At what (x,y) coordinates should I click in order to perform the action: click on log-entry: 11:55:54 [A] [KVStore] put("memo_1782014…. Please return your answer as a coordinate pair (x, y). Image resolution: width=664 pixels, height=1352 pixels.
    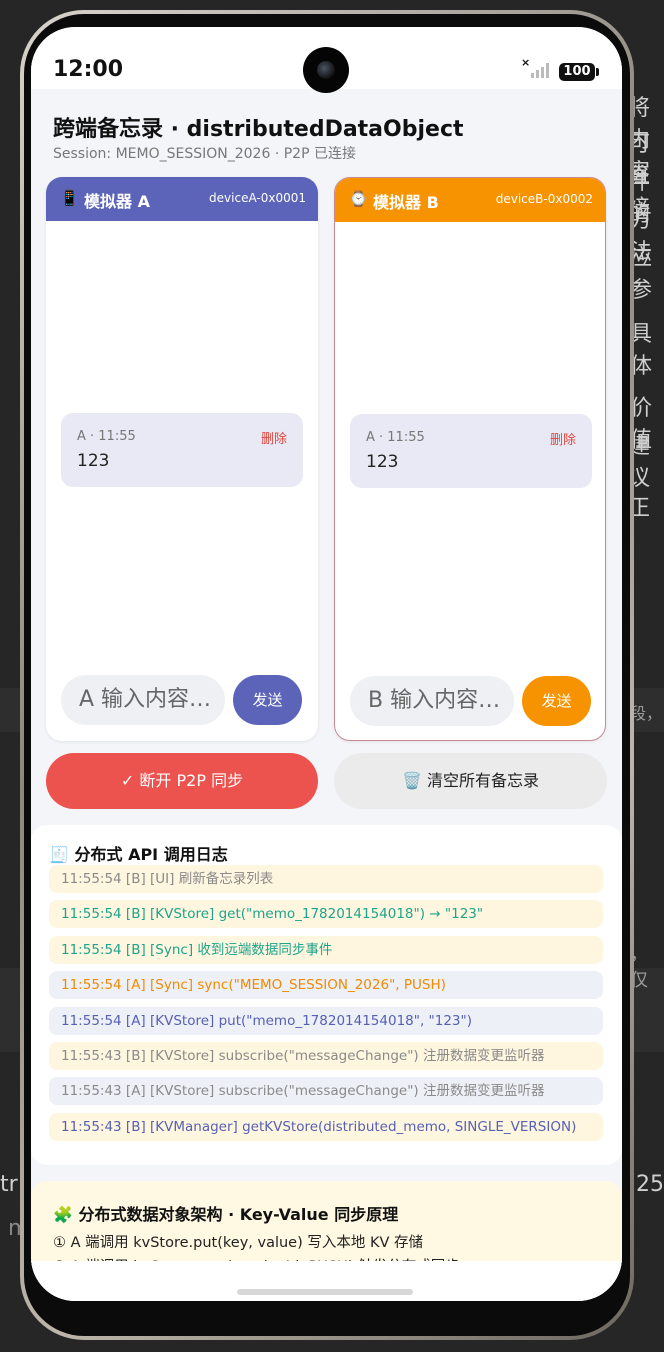
    Looking at the image, I should click on (326, 1020).